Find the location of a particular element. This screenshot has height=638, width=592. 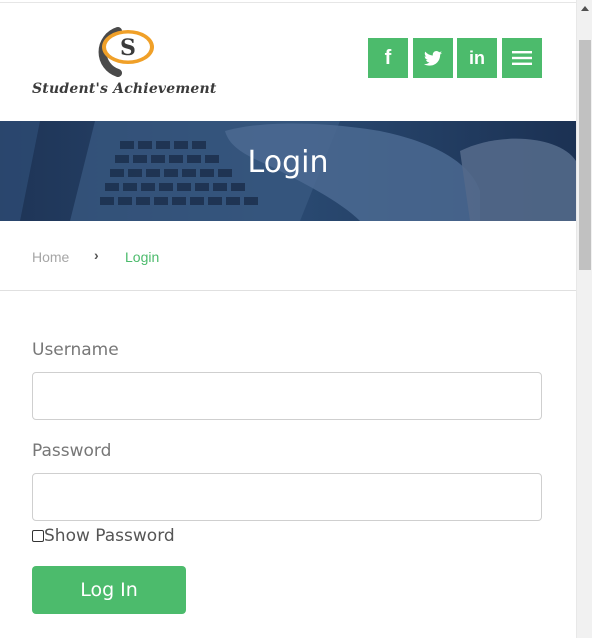

facebook-button: f is located at coordinates (388, 58).